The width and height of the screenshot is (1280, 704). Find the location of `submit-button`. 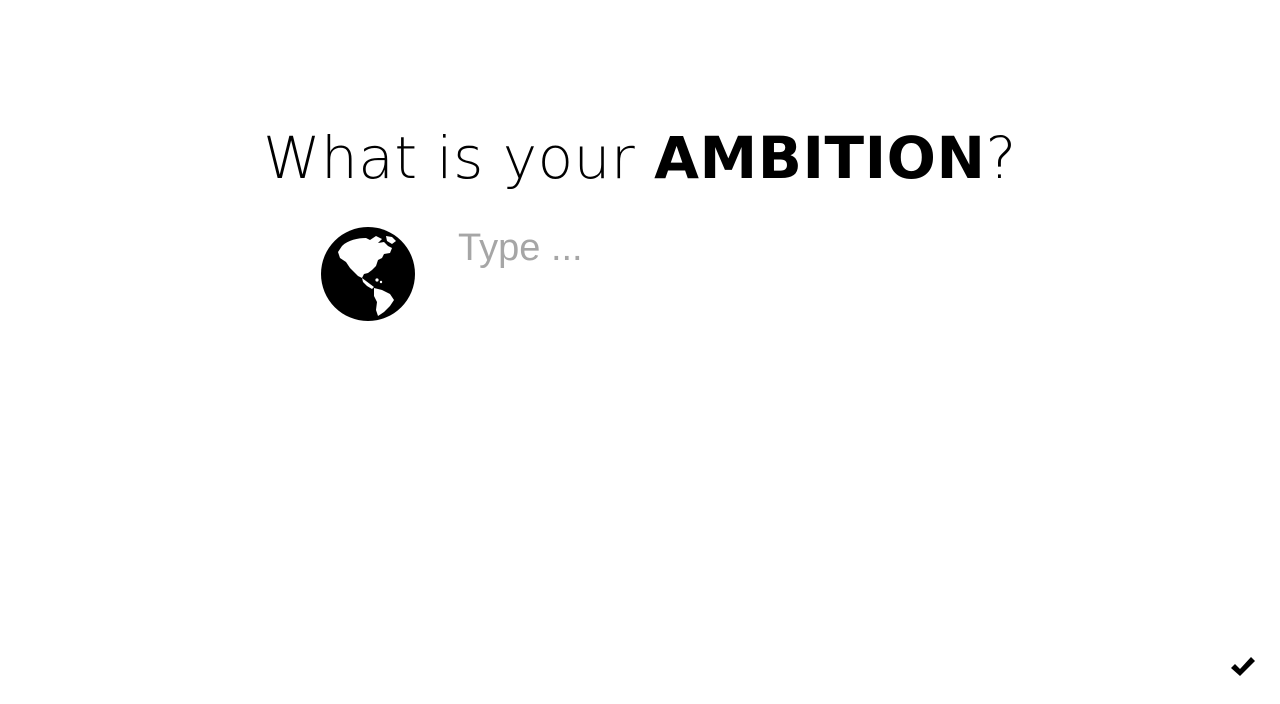

submit-button is located at coordinates (1243, 667).